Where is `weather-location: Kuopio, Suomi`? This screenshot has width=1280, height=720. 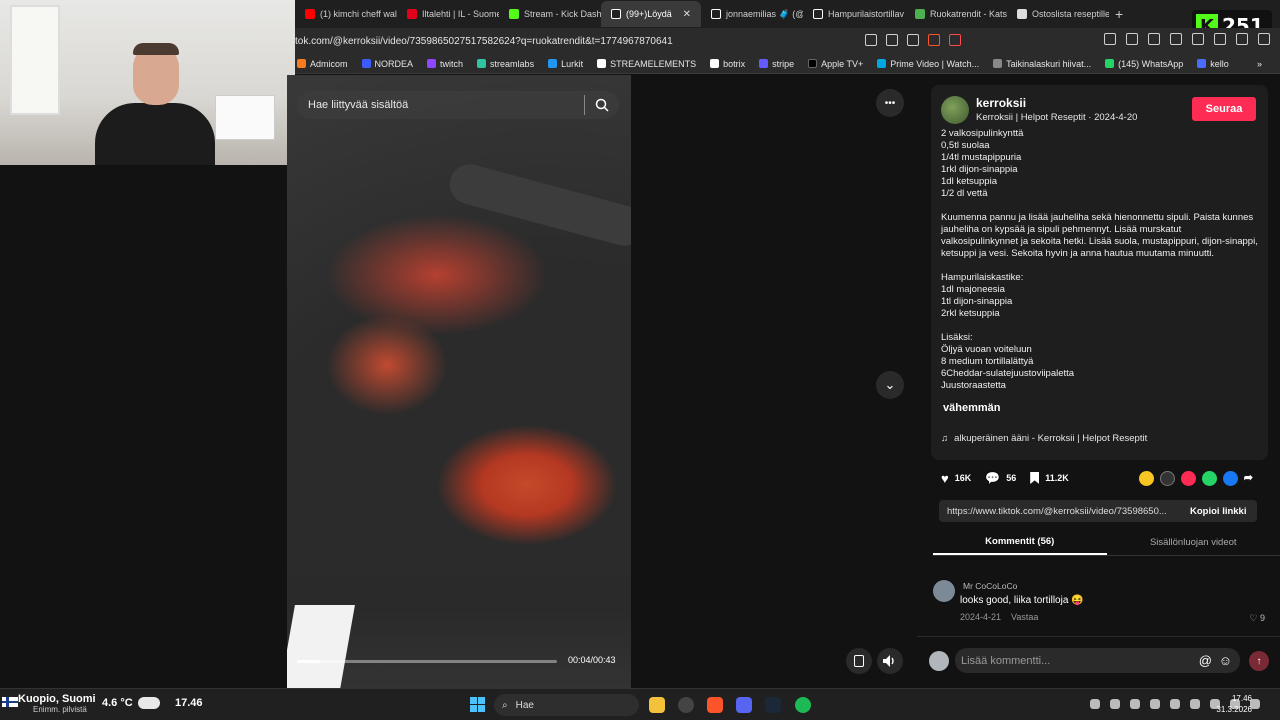 weather-location: Kuopio, Suomi is located at coordinates (57, 699).